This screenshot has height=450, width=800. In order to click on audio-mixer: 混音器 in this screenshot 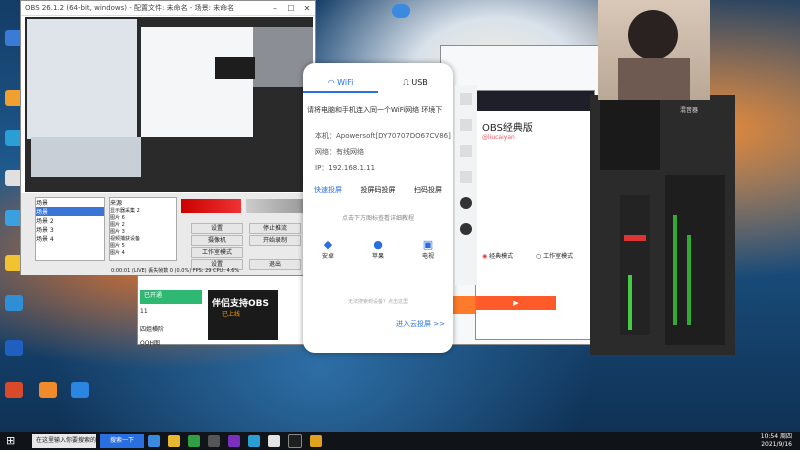, I will do `click(662, 225)`.